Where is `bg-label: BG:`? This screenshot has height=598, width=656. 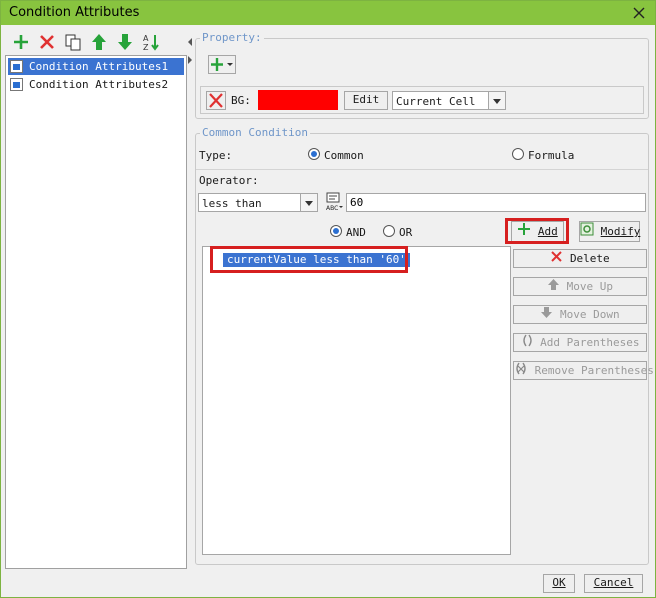 bg-label: BG: is located at coordinates (241, 100).